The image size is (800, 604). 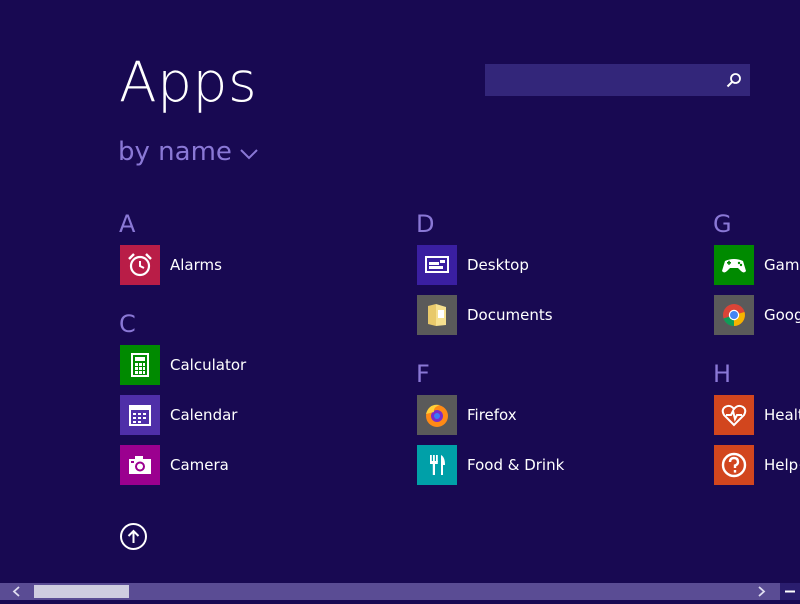 I want to click on app-desktop: Desktop, so click(x=473, y=265).